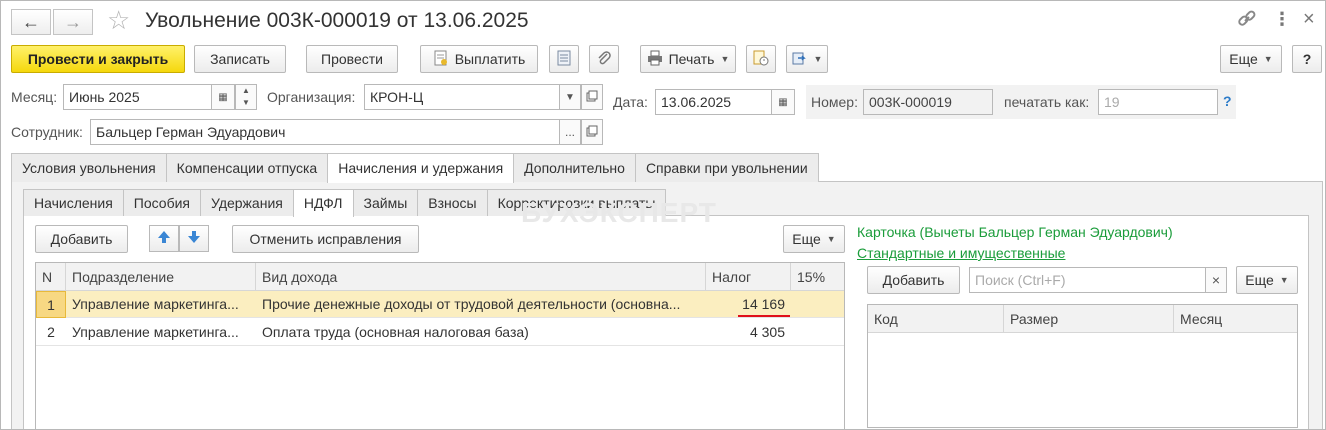 This screenshot has width=1326, height=430. I want to click on back-button: ←, so click(31, 22).